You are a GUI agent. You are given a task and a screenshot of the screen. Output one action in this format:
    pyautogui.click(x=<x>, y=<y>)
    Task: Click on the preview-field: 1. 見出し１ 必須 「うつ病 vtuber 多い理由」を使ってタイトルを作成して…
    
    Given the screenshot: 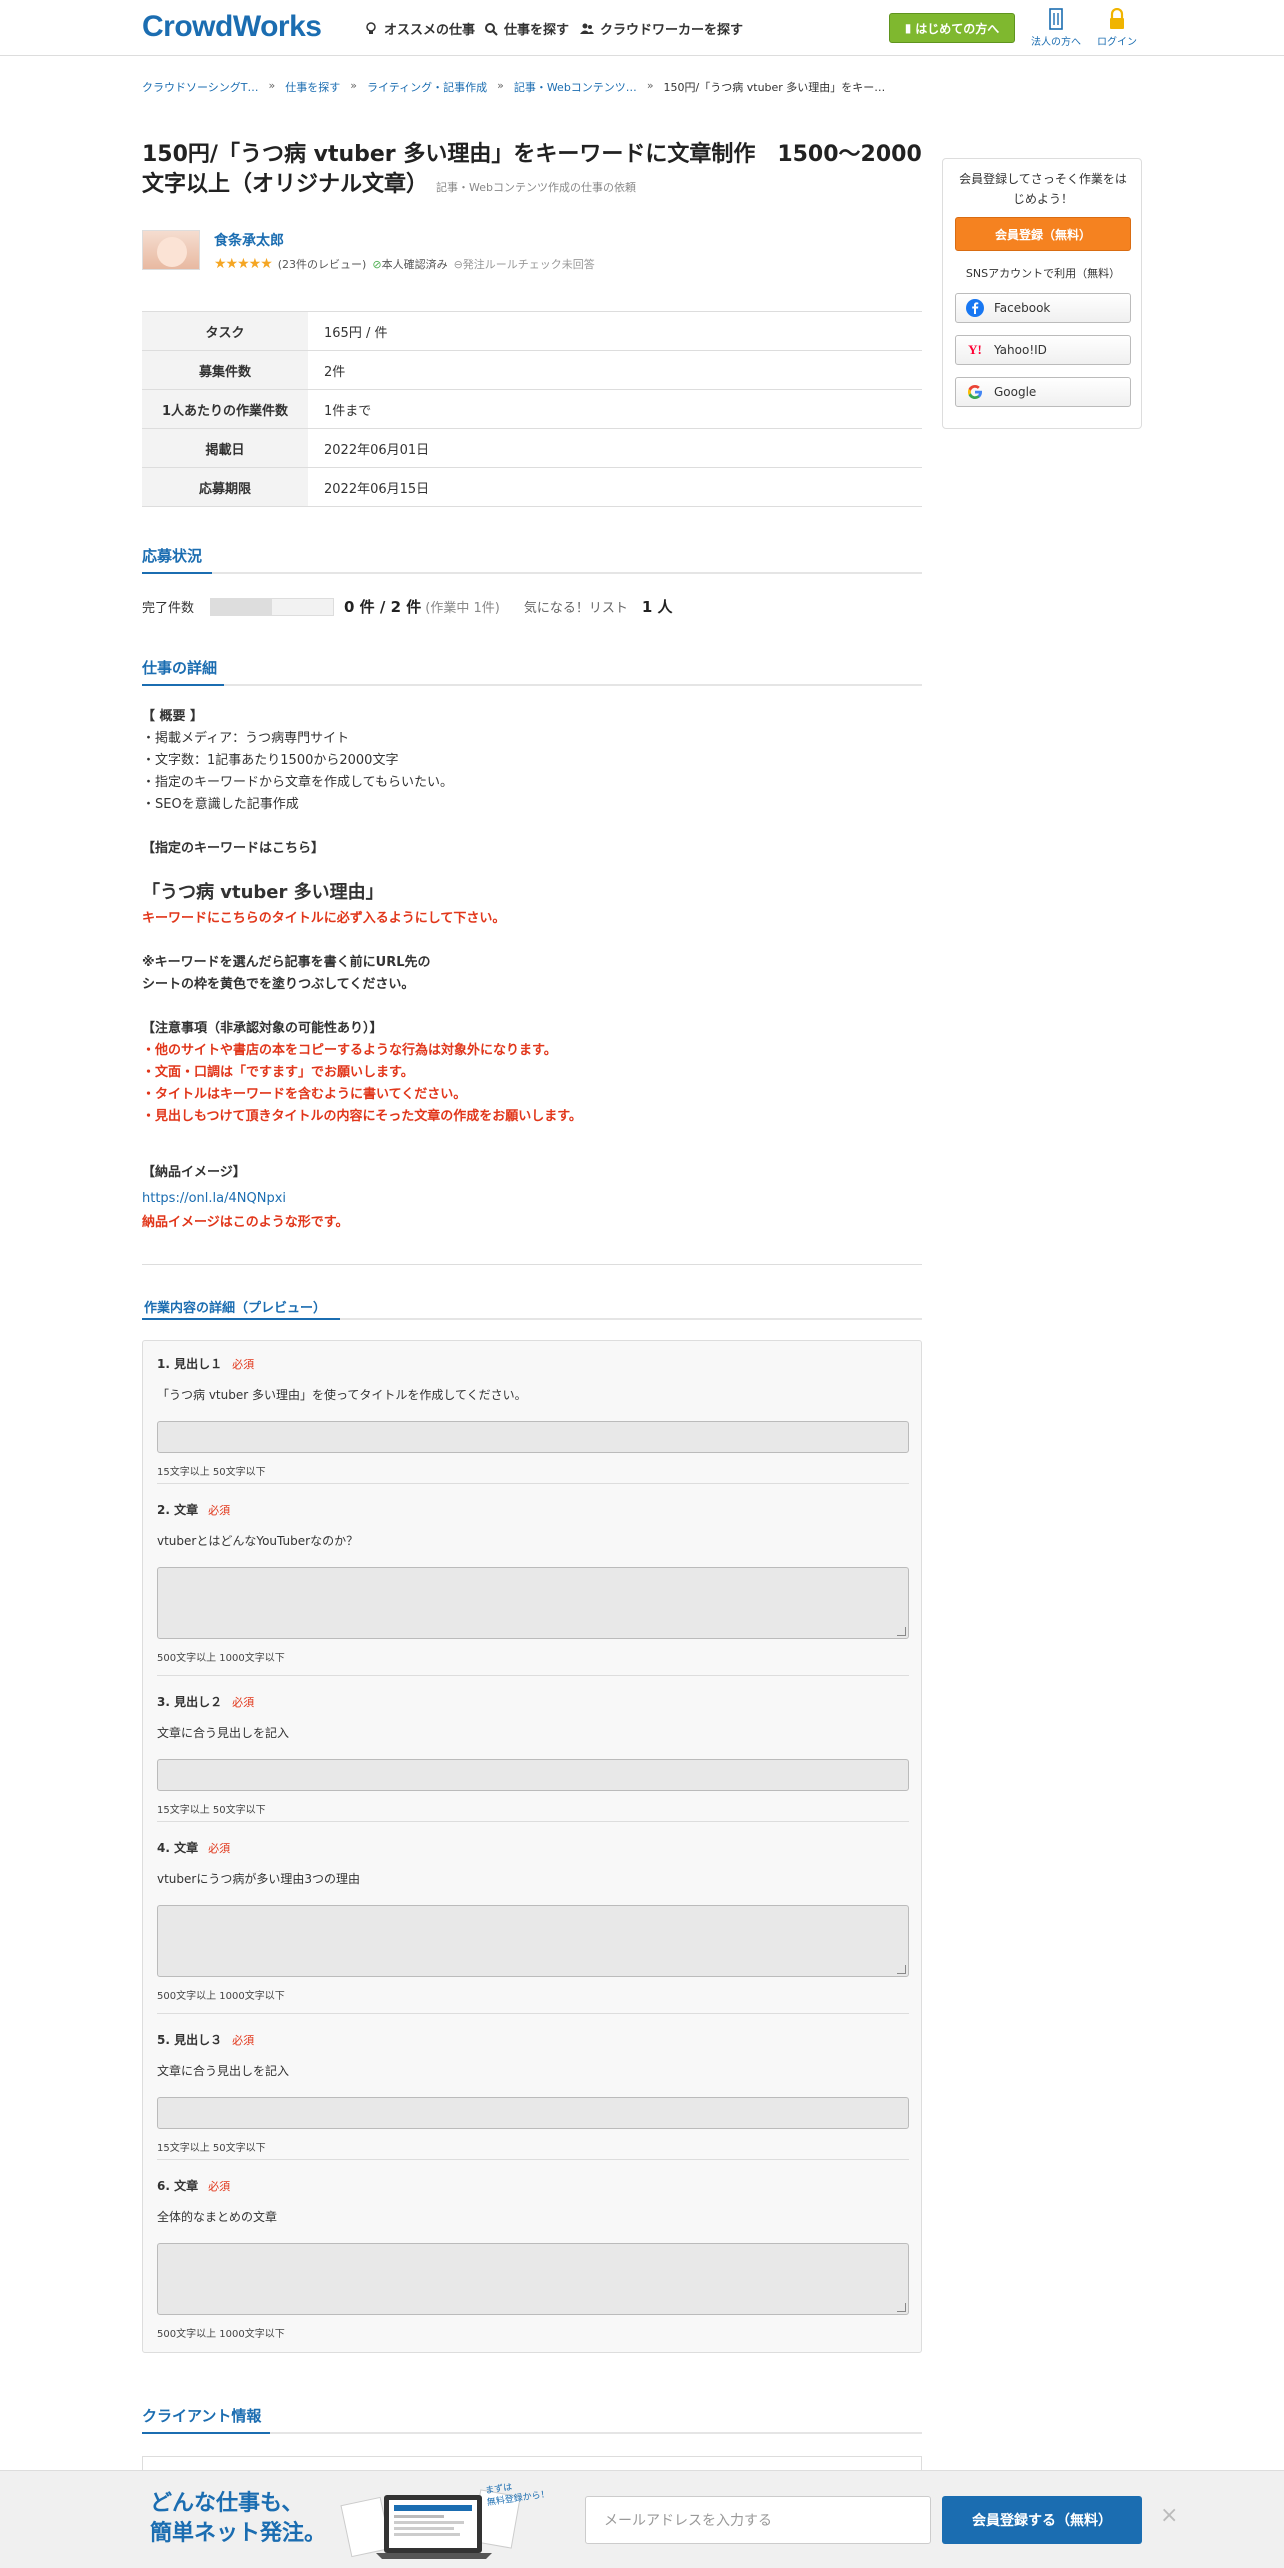 What is the action you would take?
    pyautogui.click(x=533, y=1416)
    